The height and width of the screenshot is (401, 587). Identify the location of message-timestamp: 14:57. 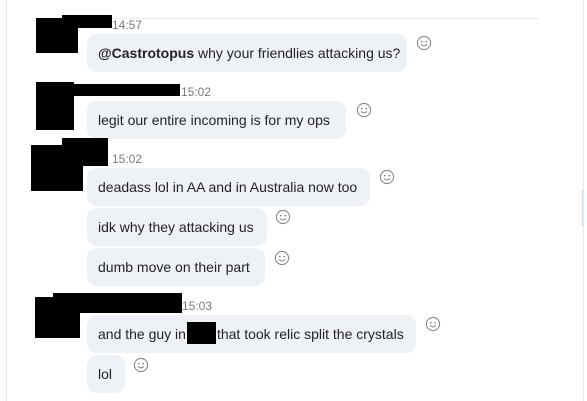
(127, 25).